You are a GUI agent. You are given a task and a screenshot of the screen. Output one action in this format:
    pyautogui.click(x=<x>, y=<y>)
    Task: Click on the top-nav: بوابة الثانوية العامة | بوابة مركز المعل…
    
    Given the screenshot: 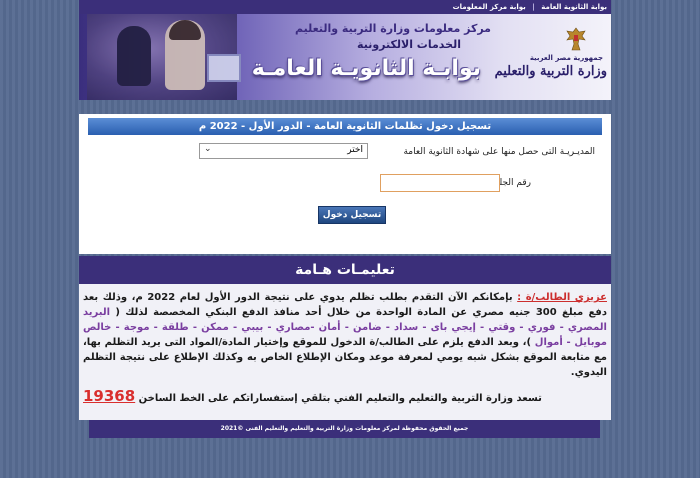 What is the action you would take?
    pyautogui.click(x=345, y=7)
    